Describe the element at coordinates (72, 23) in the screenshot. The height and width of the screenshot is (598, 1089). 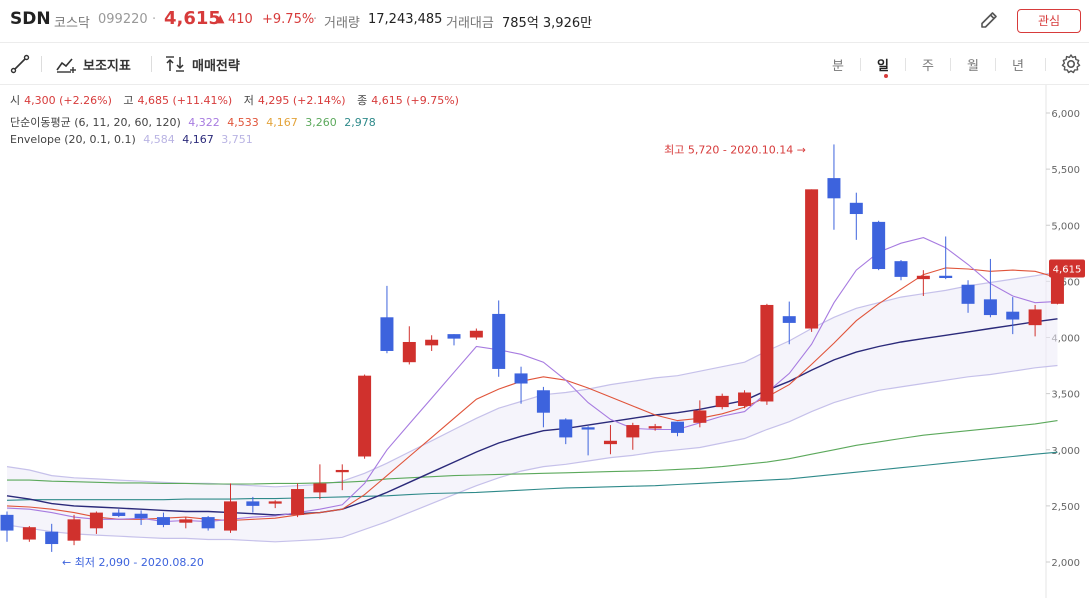
I see `market-name: 코스닥` at that location.